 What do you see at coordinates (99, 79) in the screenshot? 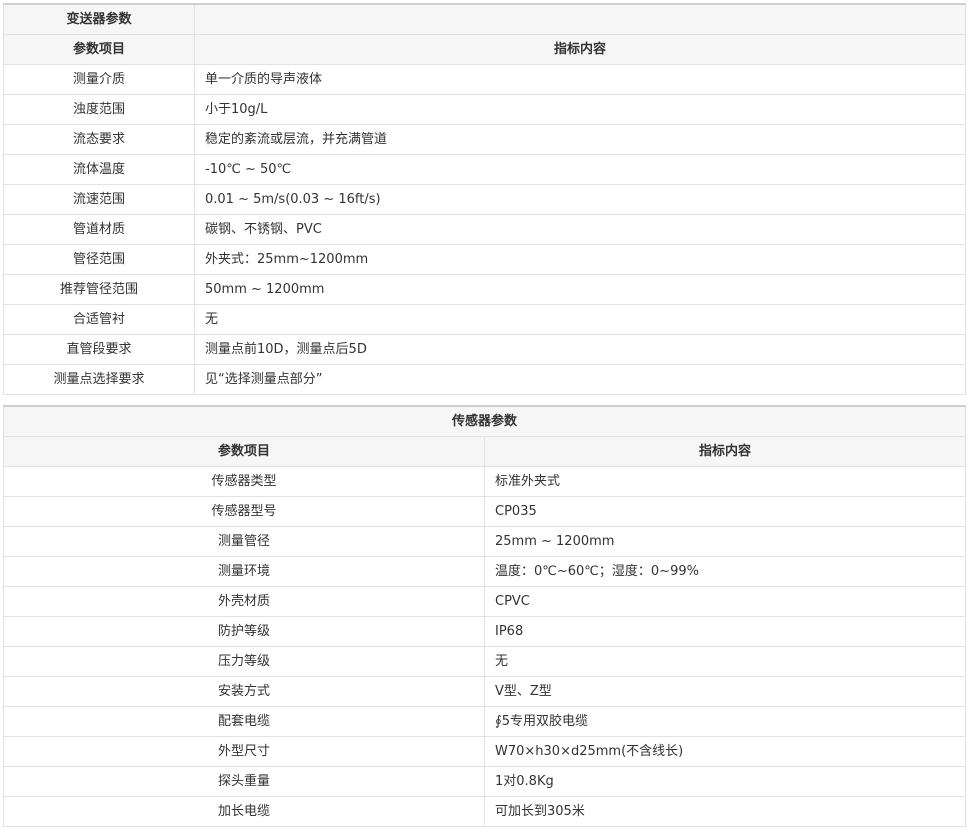
I see `param-name: 测量介质` at bounding box center [99, 79].